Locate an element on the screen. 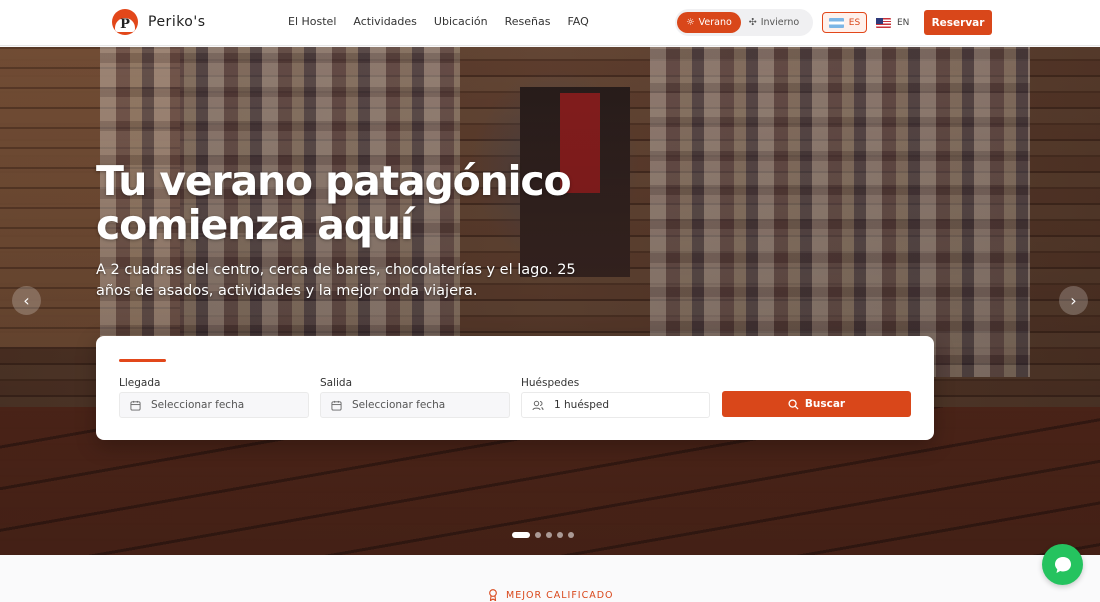 The width and height of the screenshot is (1100, 602). logo-letter: P is located at coordinates (125, 24).